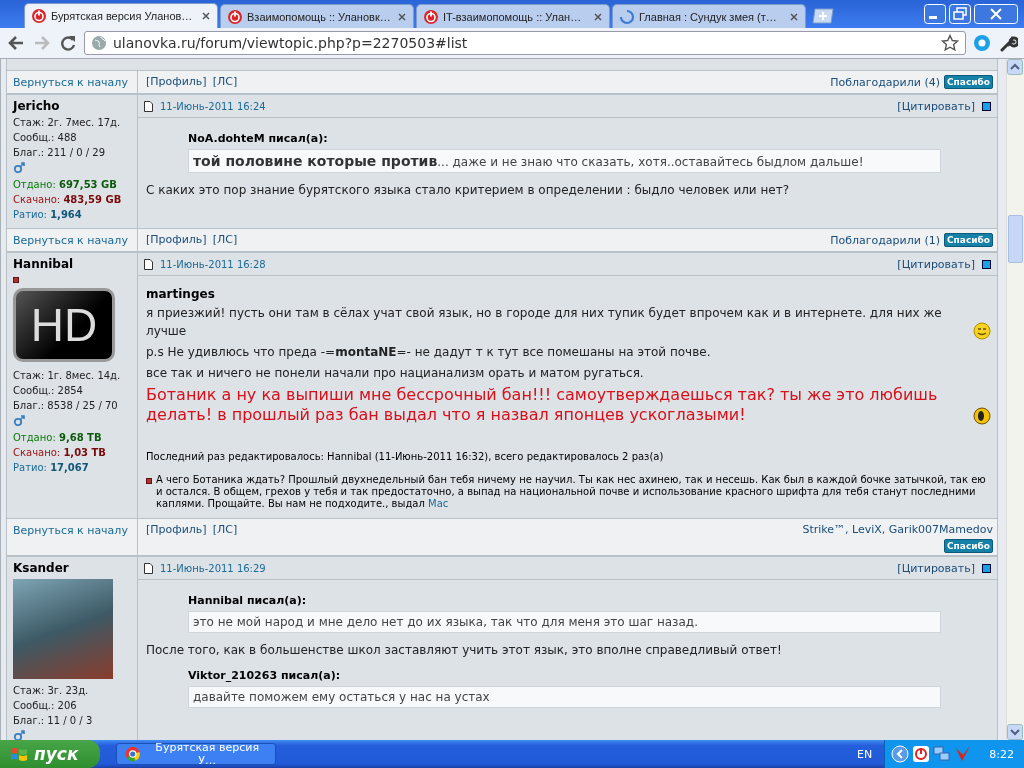  Describe the element at coordinates (57, 438) in the screenshot. I see `user-stat: Отдано: 9,68 TB` at that location.